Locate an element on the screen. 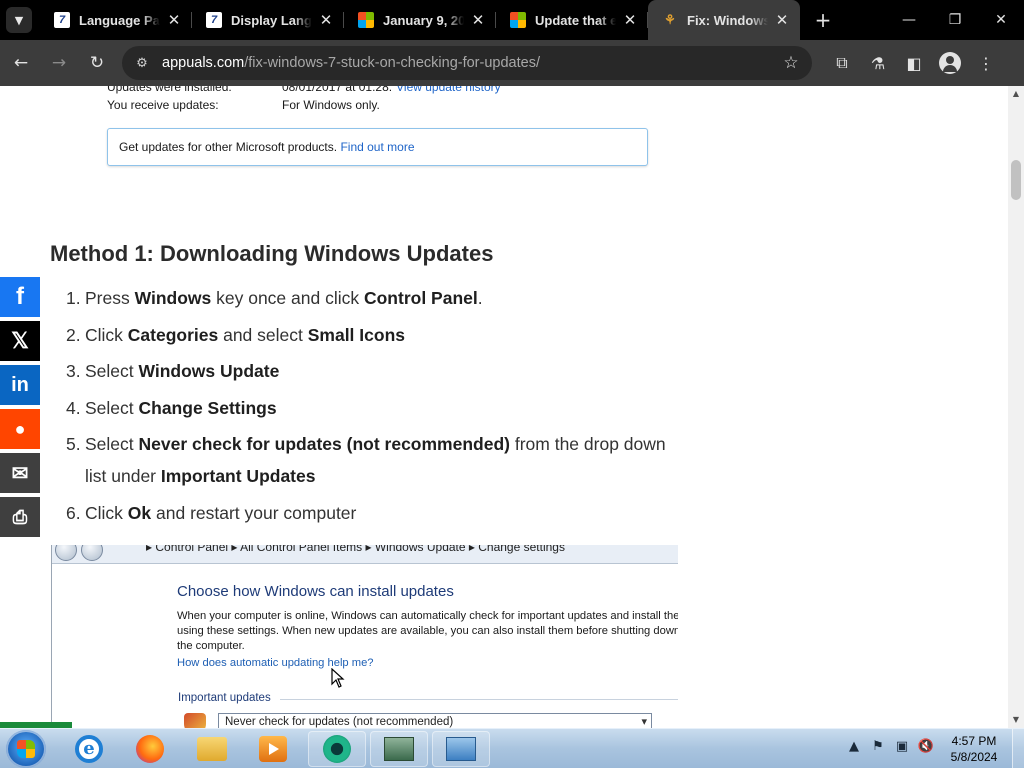 This screenshot has height=769, width=1024. side-panel-icon: ◧ is located at coordinates (914, 63).